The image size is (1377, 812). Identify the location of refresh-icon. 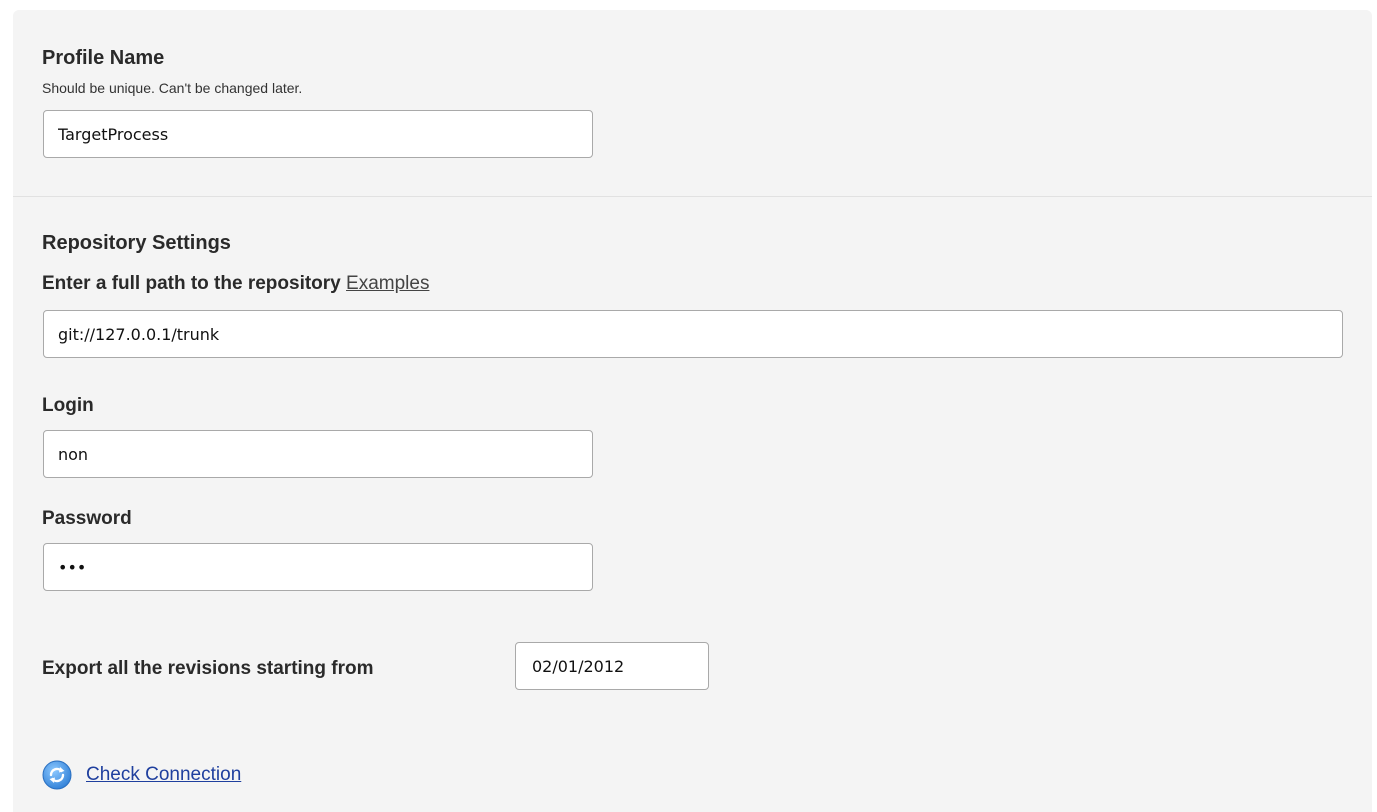
(57, 775).